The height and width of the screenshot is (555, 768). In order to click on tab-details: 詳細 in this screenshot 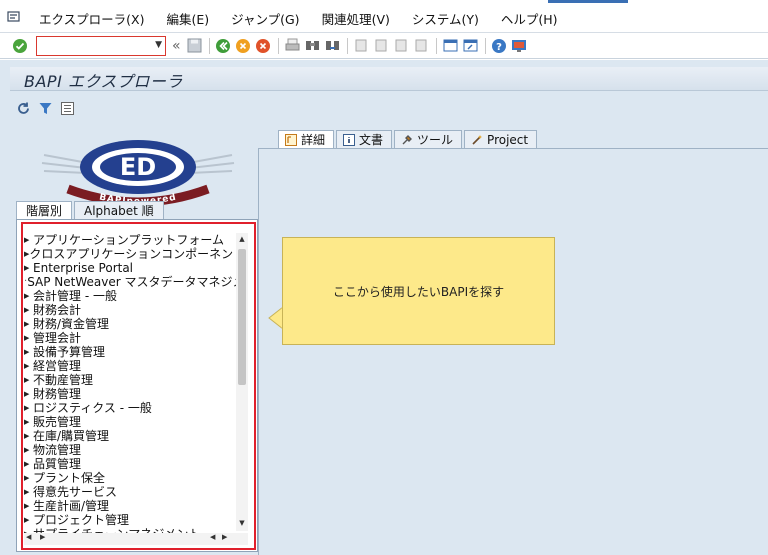, I will do `click(306, 139)`.